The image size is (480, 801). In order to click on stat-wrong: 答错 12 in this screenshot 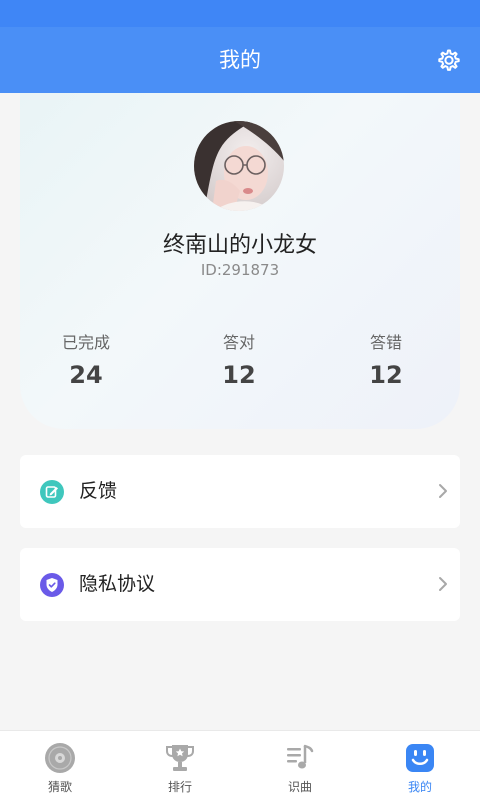, I will do `click(386, 359)`.